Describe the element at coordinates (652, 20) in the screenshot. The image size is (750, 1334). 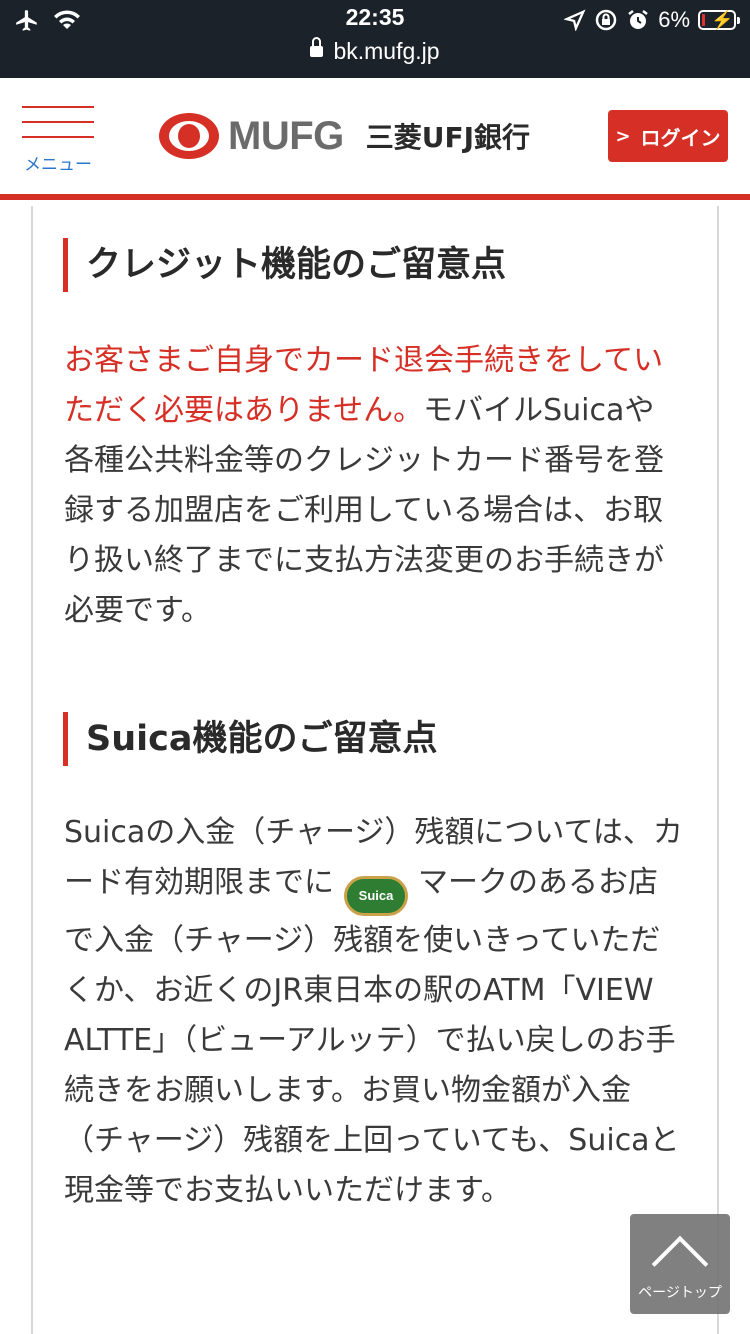
I see `status-icons-right: 6% ⚡` at that location.